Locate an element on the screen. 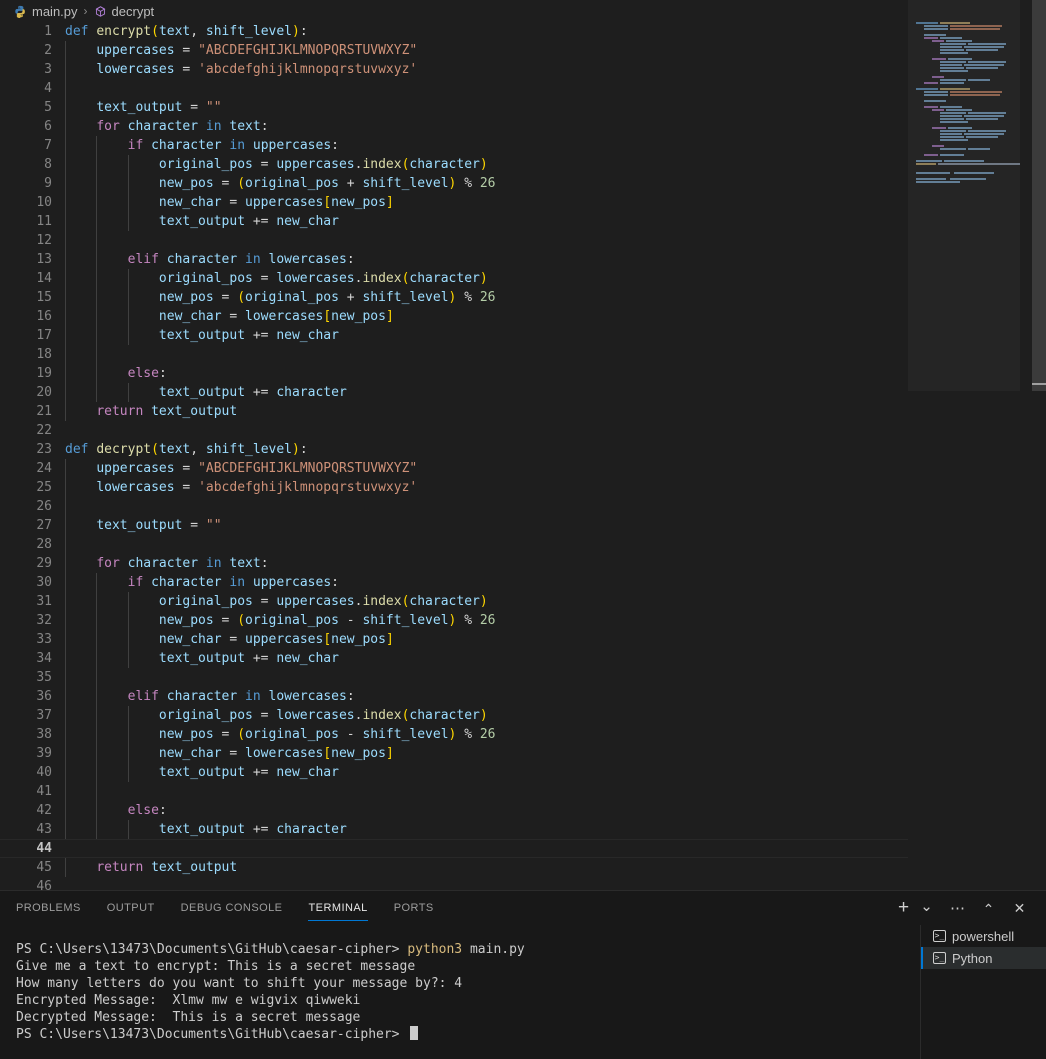 The width and height of the screenshot is (1046, 1059). line-number: 2 is located at coordinates (48, 50).